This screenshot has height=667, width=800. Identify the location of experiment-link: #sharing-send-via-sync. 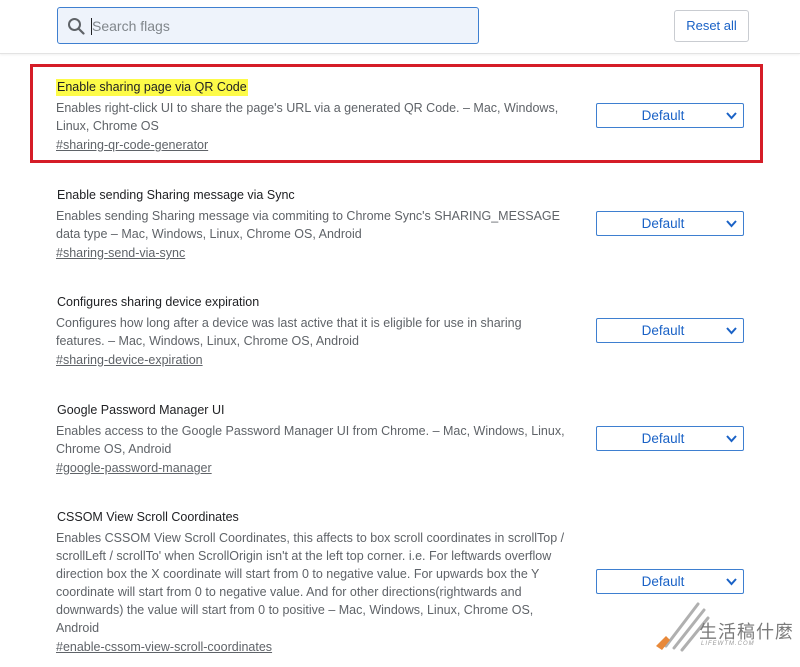
(120, 253).